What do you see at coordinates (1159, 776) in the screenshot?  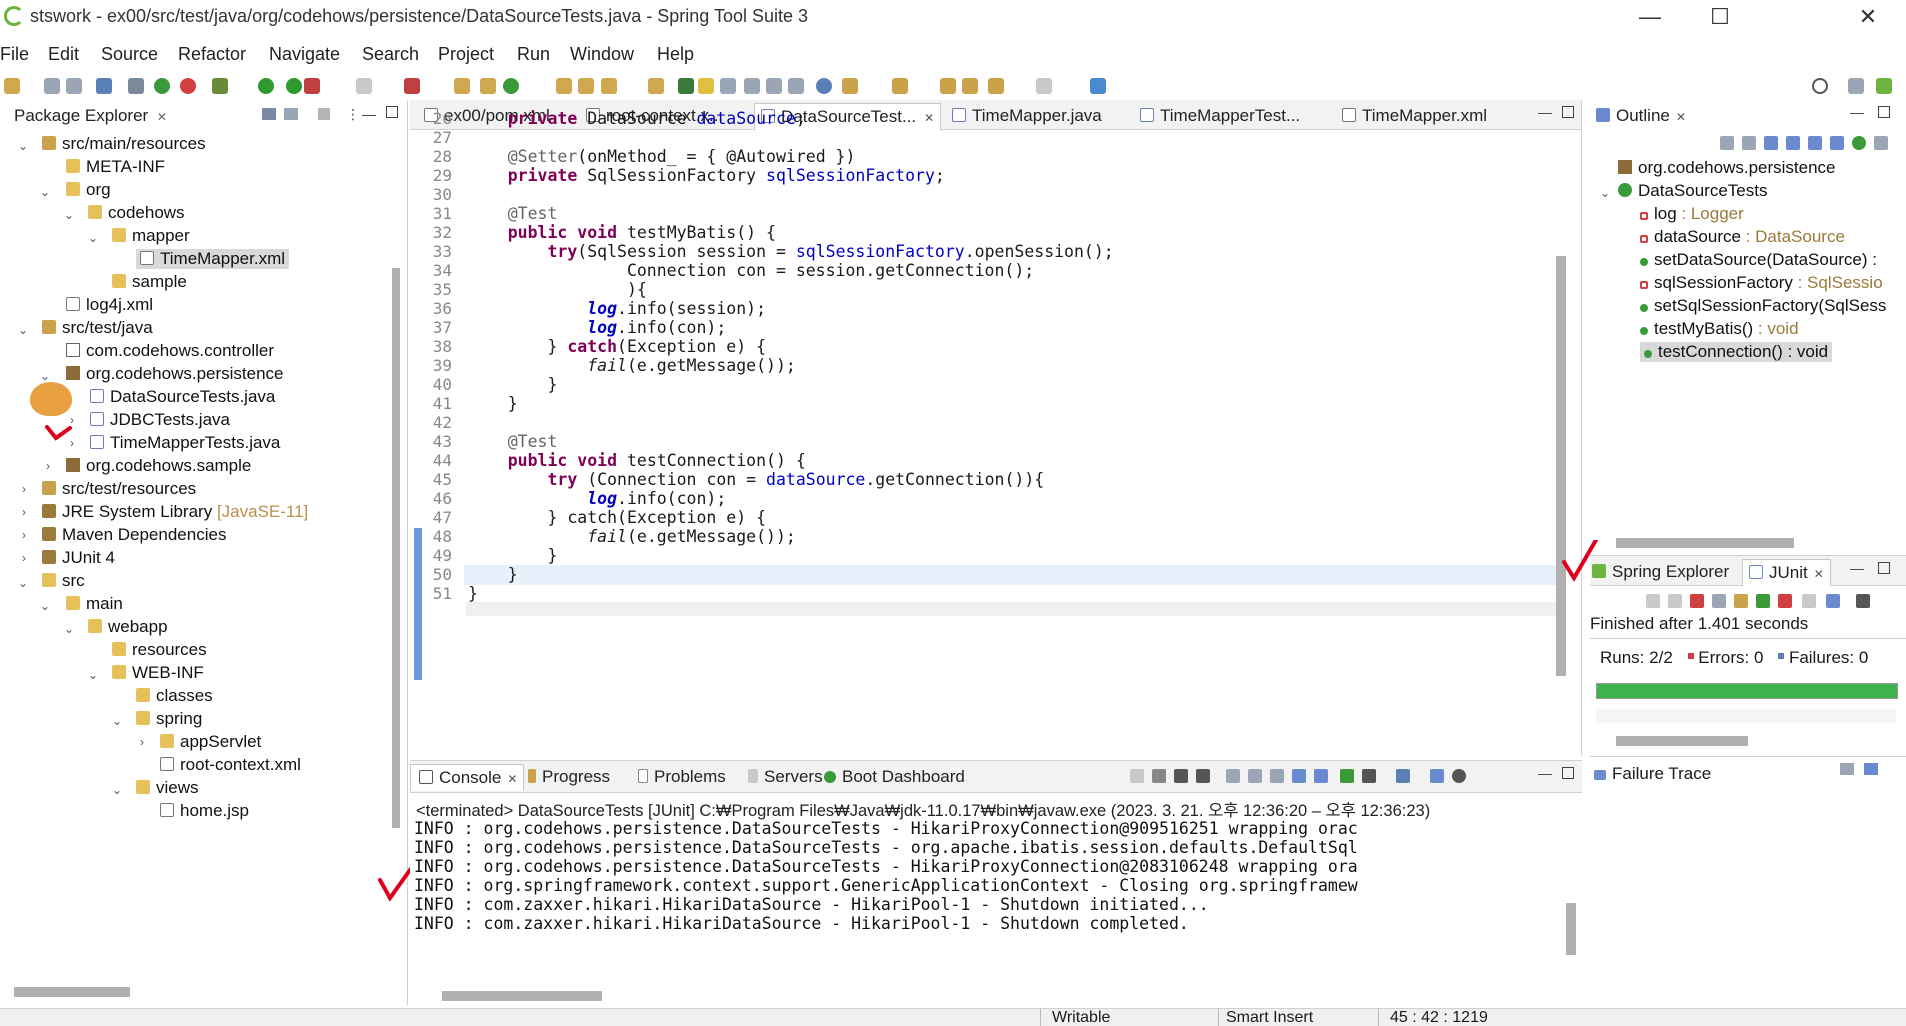 I see `terminate-console-icon` at bounding box center [1159, 776].